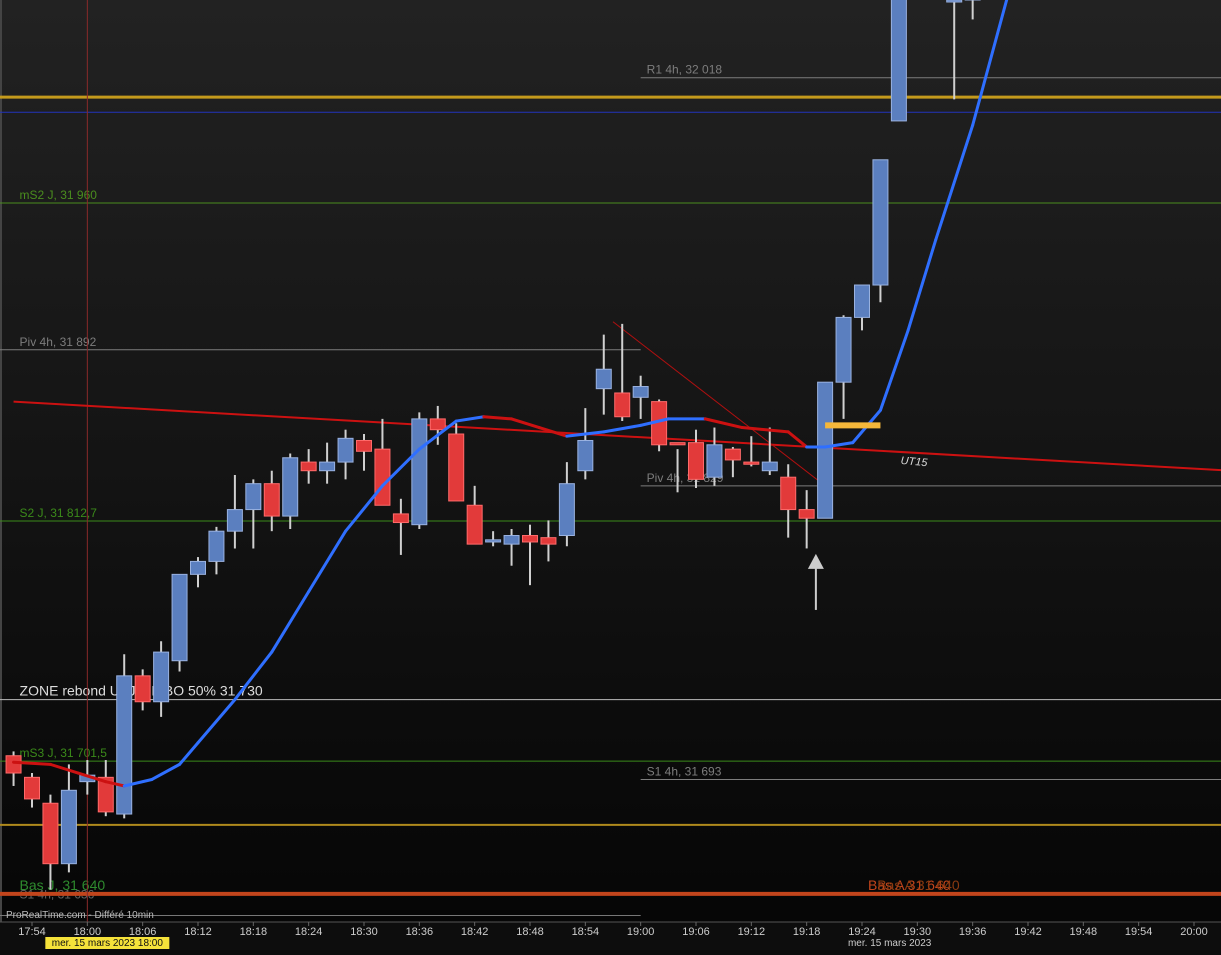 This screenshot has height=955, width=1221. Describe the element at coordinates (918, 932) in the screenshot. I see `x-tick-label: 19:30` at that location.